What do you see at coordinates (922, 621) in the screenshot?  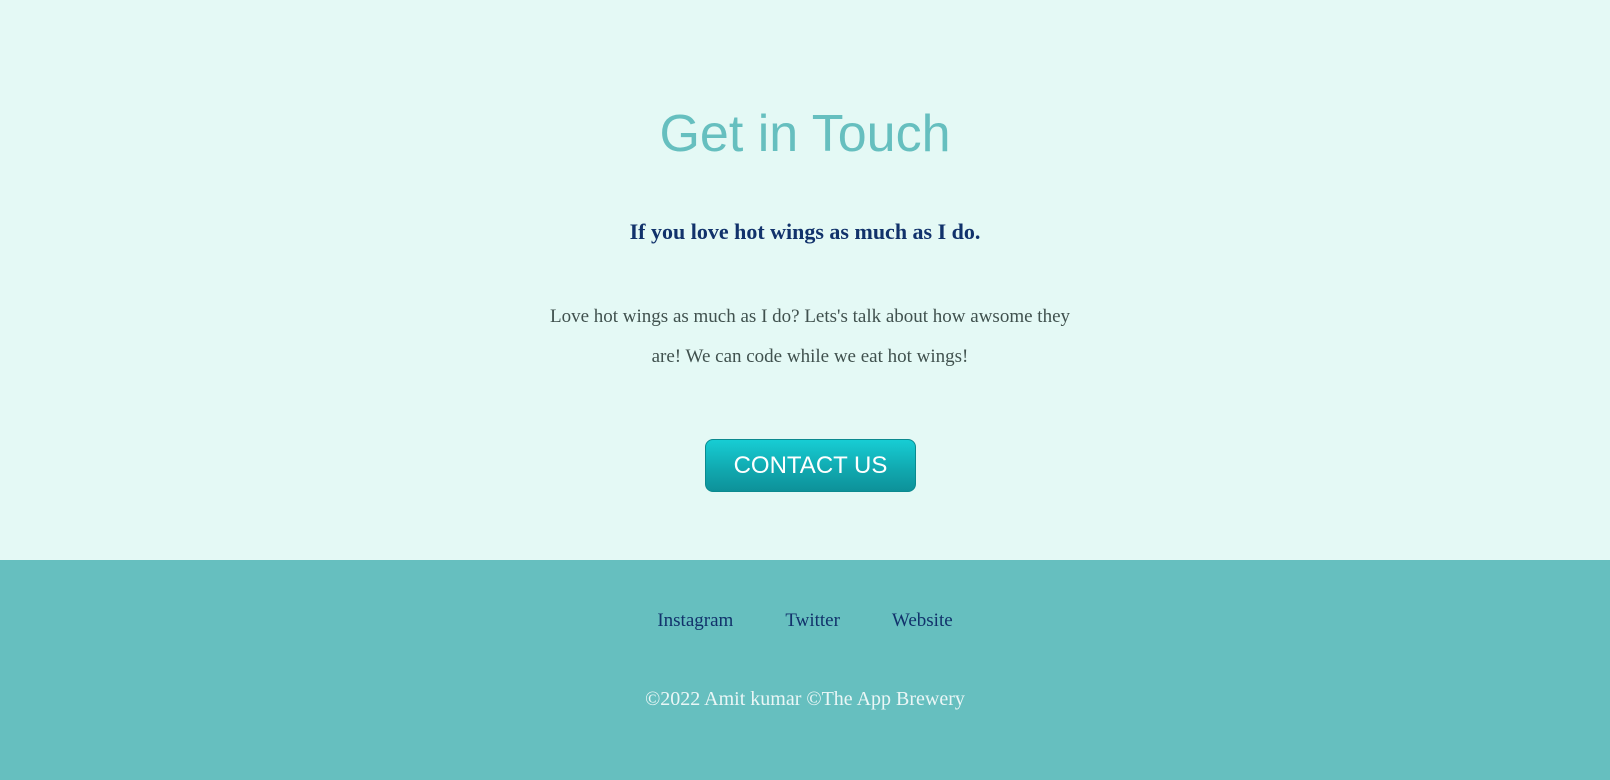 I see `footer-link-website: Website` at bounding box center [922, 621].